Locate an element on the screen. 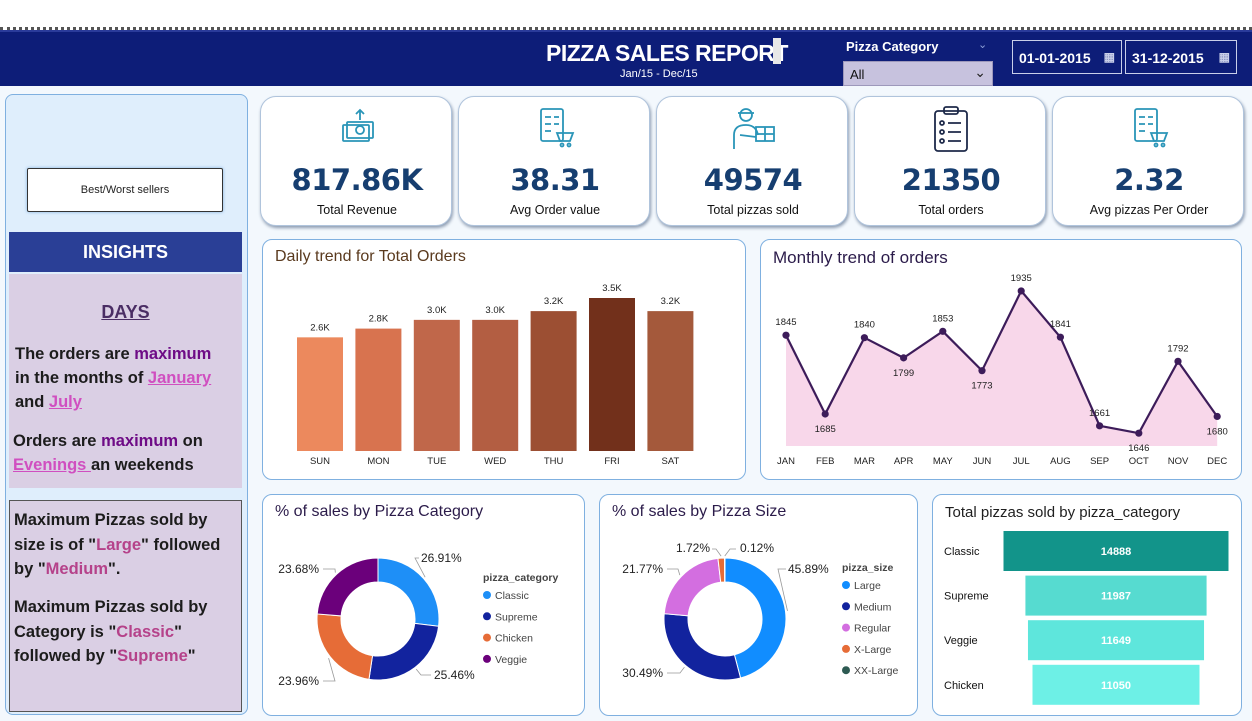 This screenshot has height=721, width=1252. tick-label: MAY is located at coordinates (943, 461).